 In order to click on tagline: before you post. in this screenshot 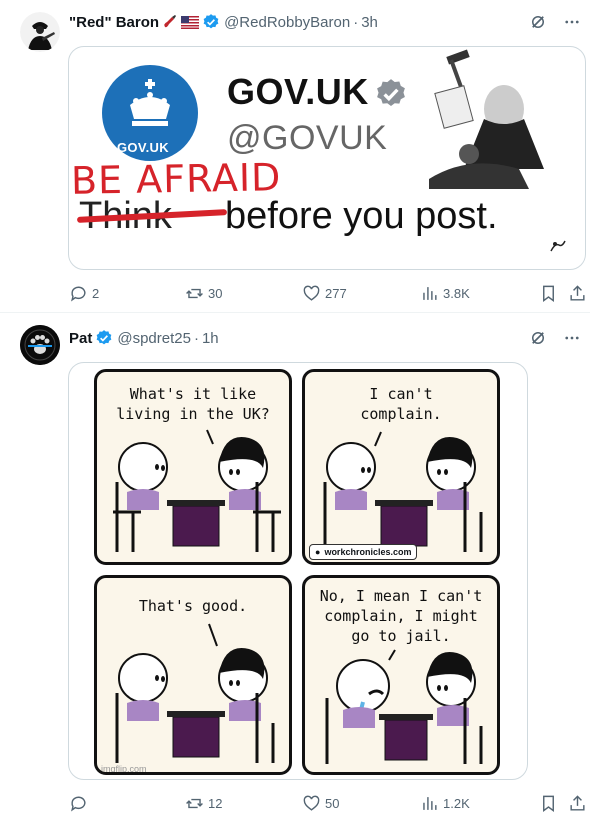, I will do `click(361, 216)`.